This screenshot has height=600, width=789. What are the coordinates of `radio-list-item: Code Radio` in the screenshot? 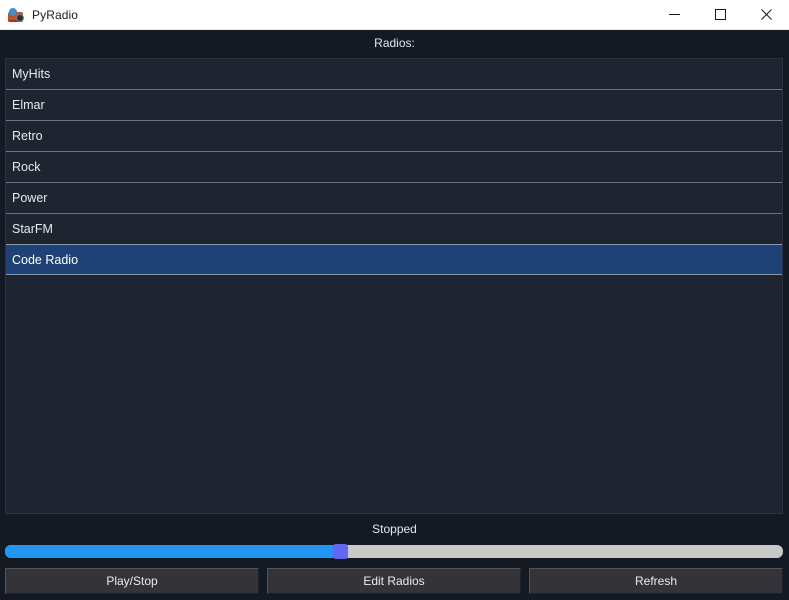 It's located at (394, 259).